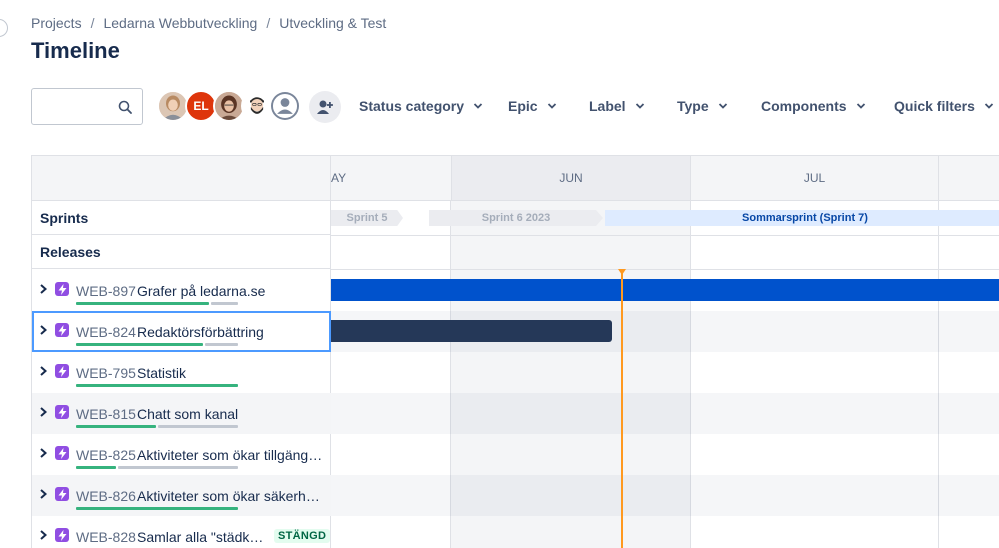 The height and width of the screenshot is (548, 999). I want to click on issue-summary: Chatt som kanal, so click(187, 414).